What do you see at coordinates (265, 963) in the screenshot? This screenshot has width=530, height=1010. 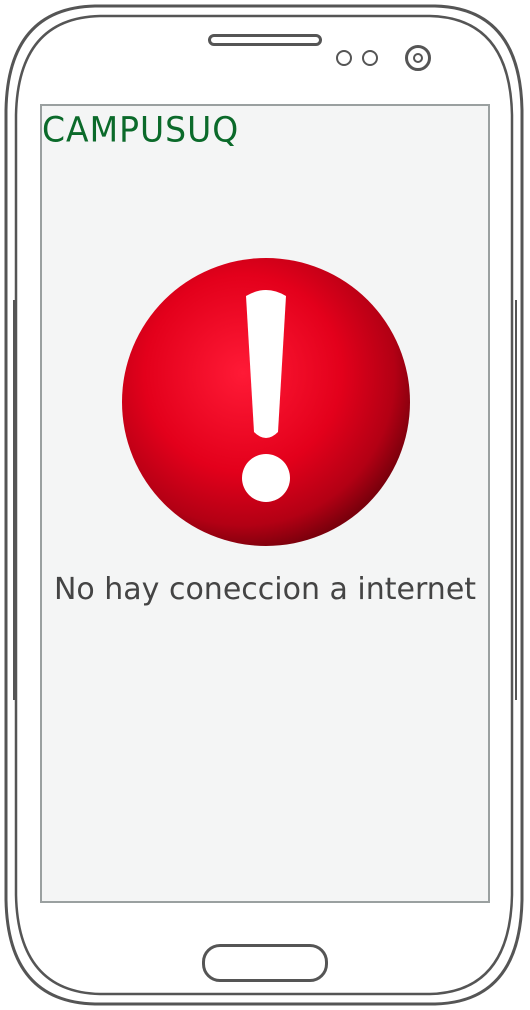 I see `home-button` at bounding box center [265, 963].